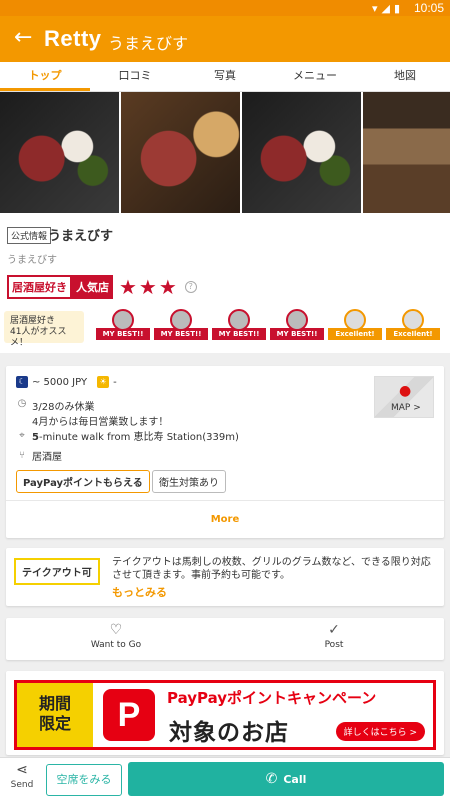 The height and width of the screenshot is (800, 450). I want to click on call-label: Call, so click(295, 779).